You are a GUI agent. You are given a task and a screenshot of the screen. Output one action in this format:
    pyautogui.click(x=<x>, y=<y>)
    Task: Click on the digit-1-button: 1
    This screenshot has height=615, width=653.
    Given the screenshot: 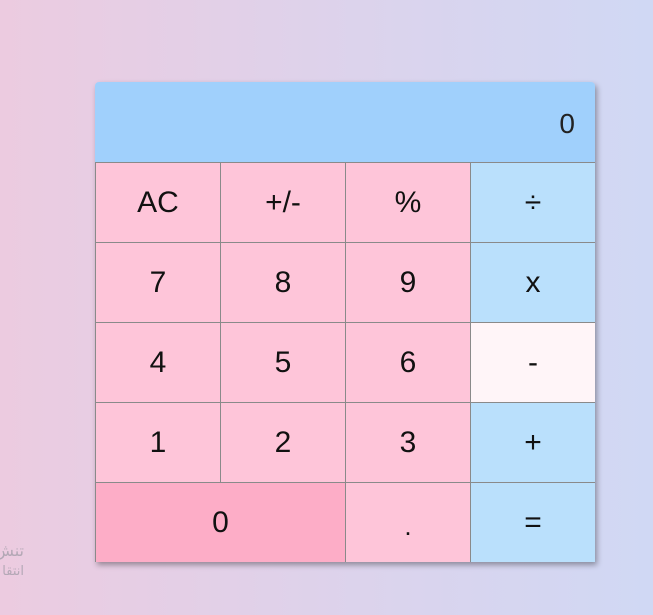 What is the action you would take?
    pyautogui.click(x=158, y=442)
    